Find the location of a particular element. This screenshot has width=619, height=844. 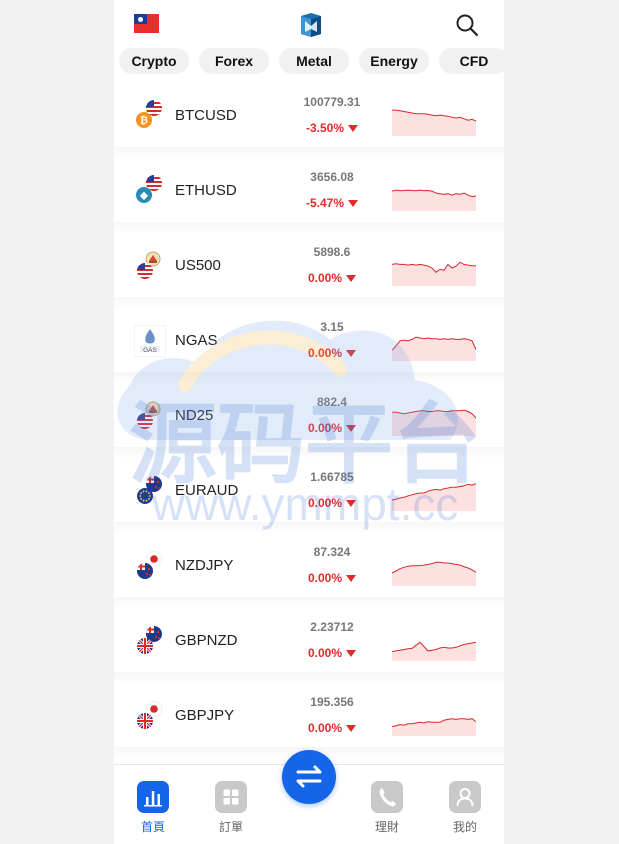

tab-wealth-label: 理財 is located at coordinates (386, 827).